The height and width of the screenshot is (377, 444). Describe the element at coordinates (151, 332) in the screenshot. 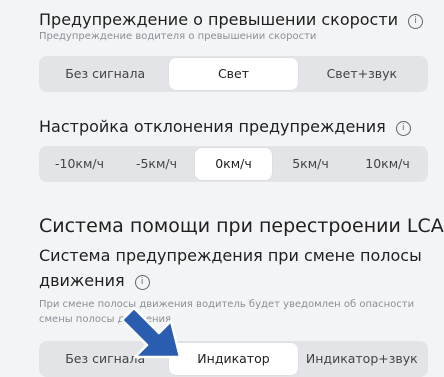

I see `pointer-arrow-icon` at that location.